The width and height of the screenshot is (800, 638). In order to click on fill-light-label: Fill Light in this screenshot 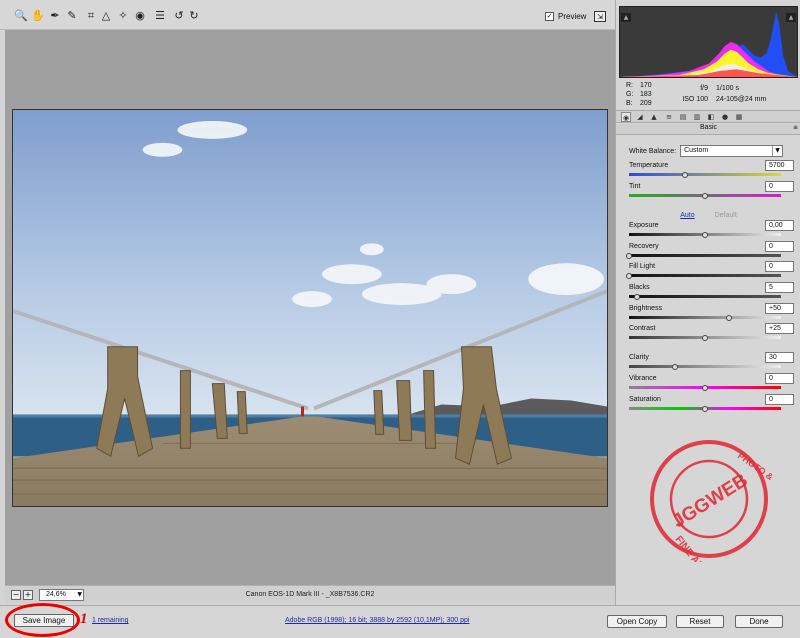, I will do `click(642, 266)`.